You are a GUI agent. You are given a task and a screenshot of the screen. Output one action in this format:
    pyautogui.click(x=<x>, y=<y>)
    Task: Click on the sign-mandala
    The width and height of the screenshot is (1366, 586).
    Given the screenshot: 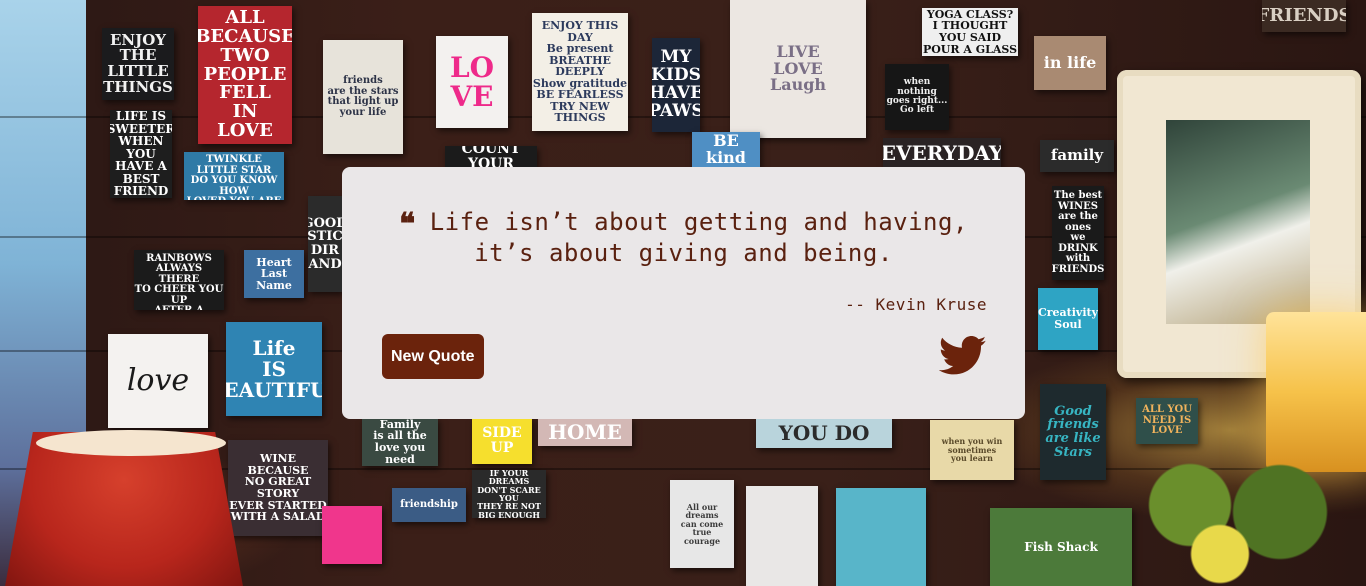 What is the action you would take?
    pyautogui.click(x=782, y=536)
    